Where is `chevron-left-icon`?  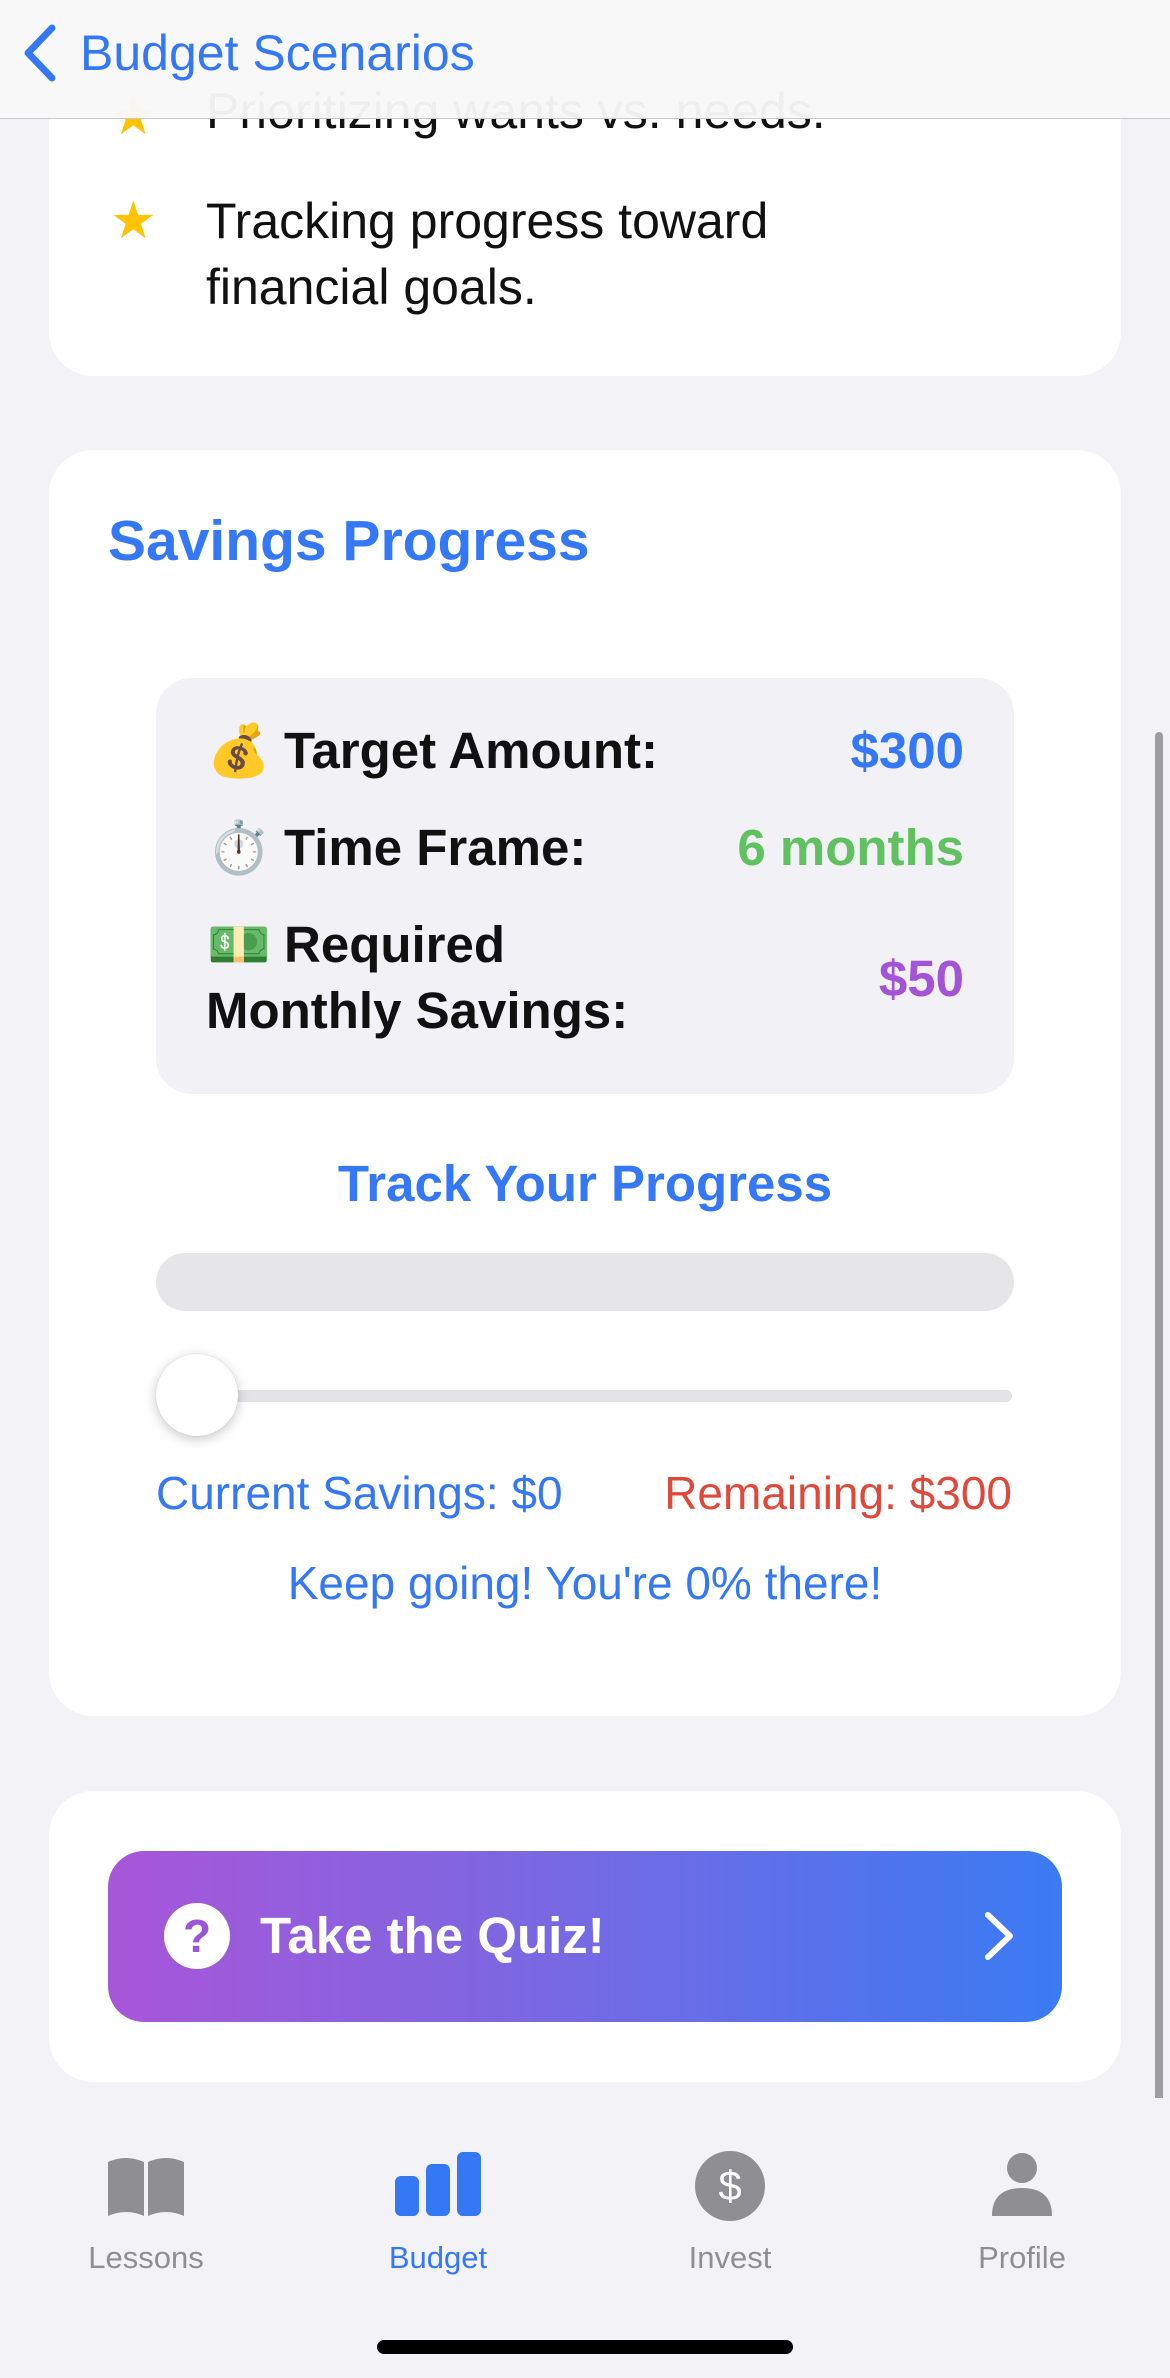 chevron-left-icon is located at coordinates (40, 53).